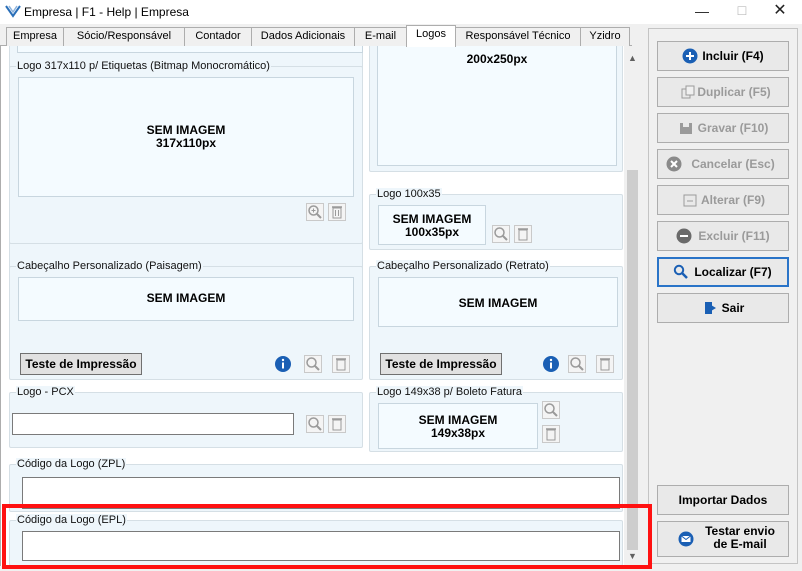 The image size is (802, 571). What do you see at coordinates (686, 539) in the screenshot?
I see `email-icon` at bounding box center [686, 539].